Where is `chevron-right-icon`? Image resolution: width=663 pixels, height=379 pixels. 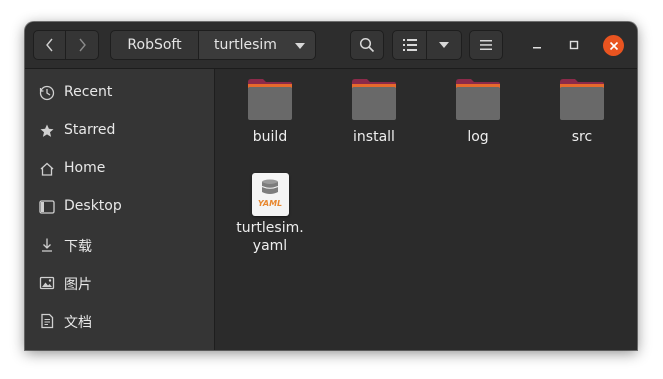 chevron-right-icon is located at coordinates (82, 45).